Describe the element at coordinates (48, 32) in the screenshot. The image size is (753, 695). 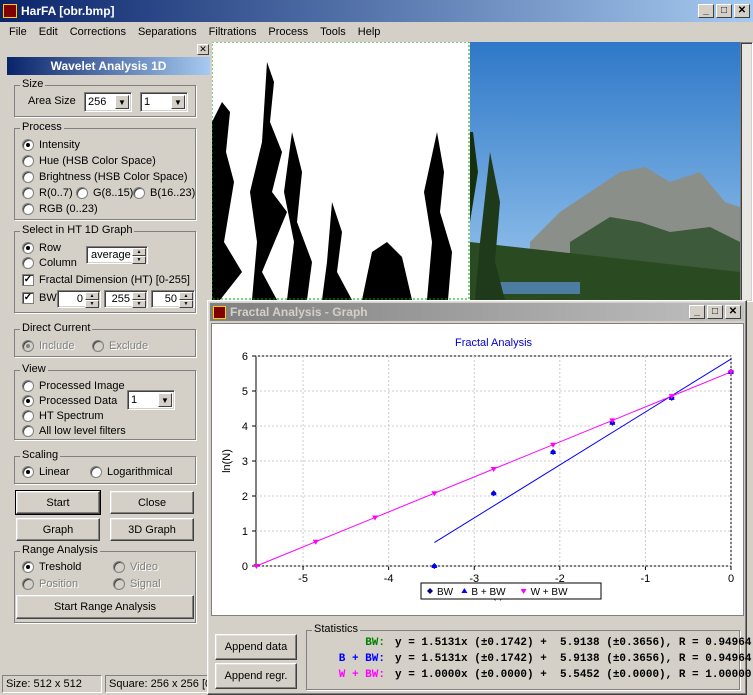
I see `menu-edit: Edit` at that location.